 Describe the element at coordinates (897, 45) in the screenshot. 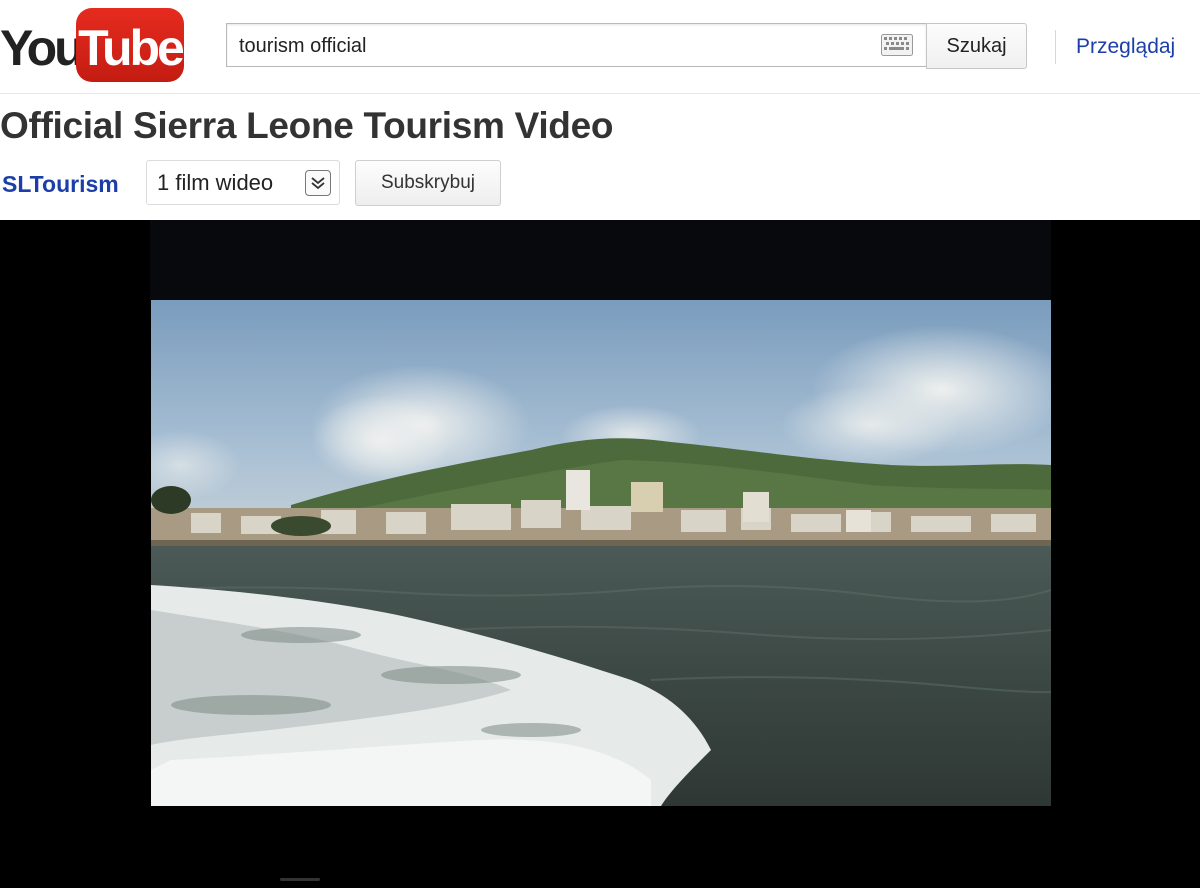

I see `keyboard-icon` at that location.